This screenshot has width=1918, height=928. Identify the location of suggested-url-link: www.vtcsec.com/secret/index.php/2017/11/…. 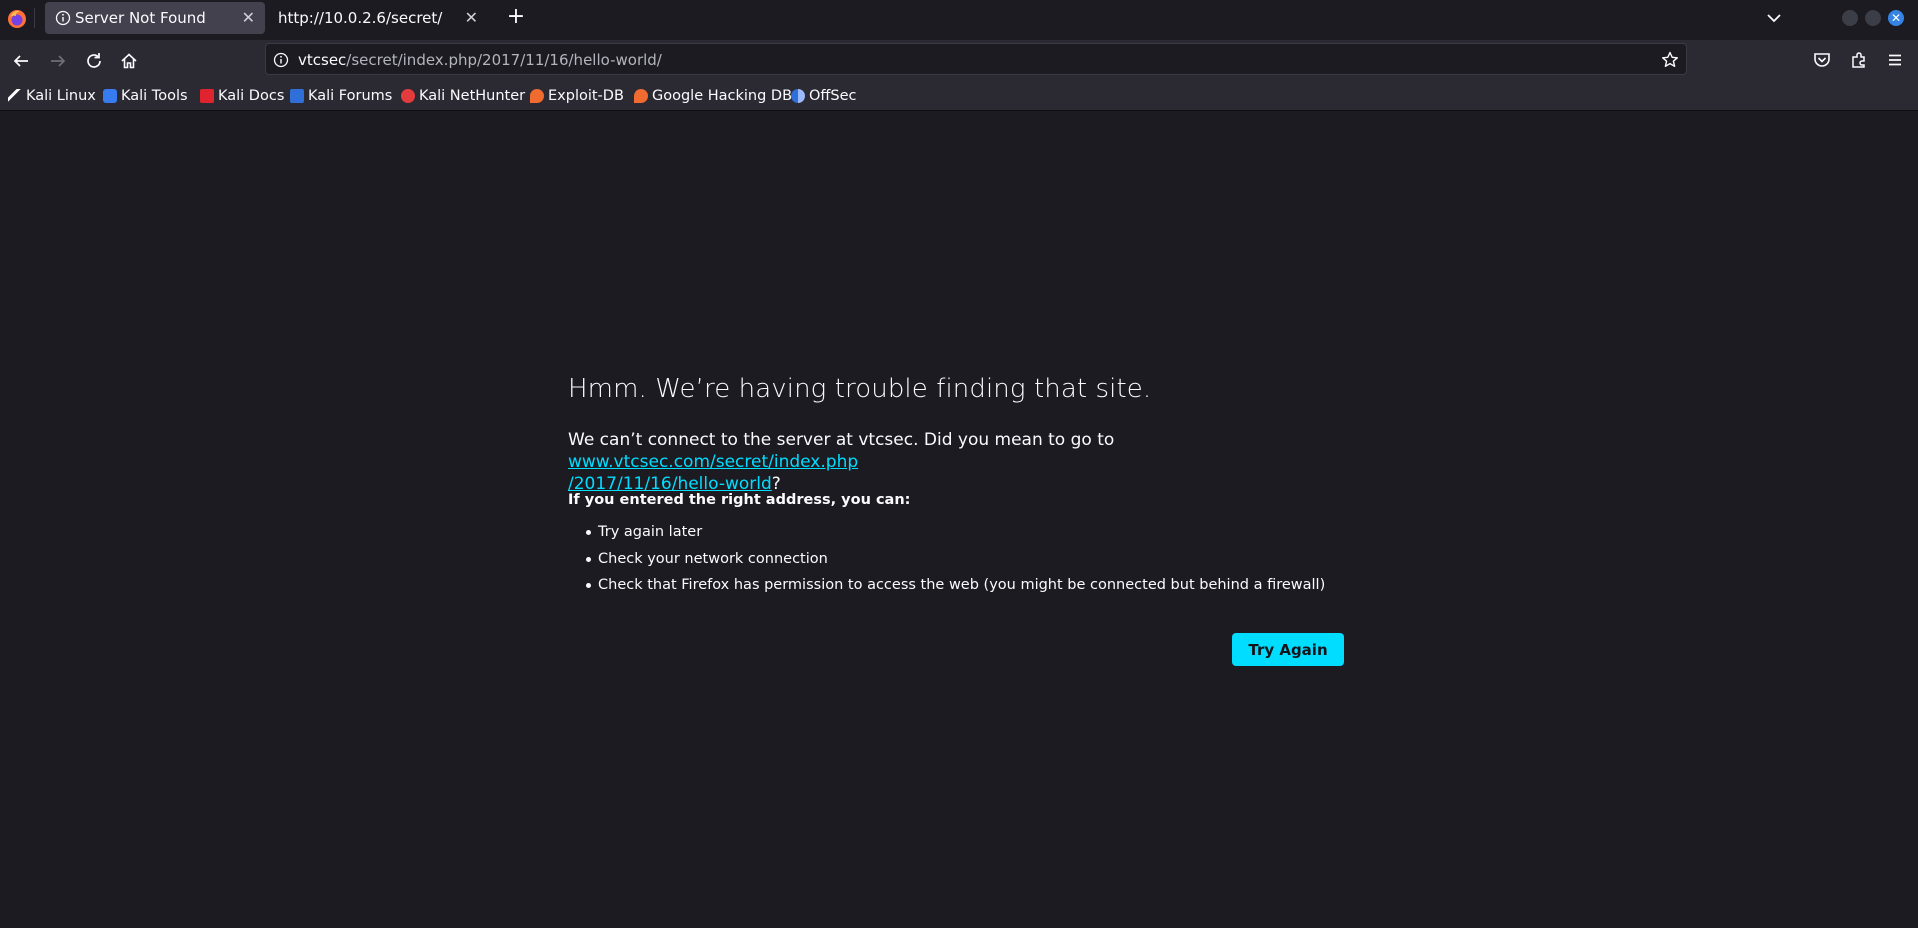
(713, 473).